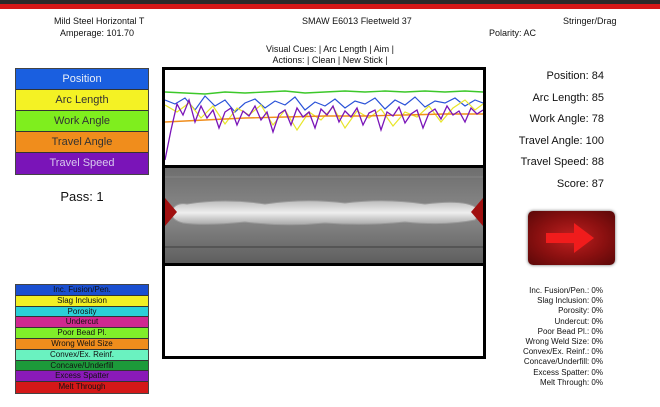  What do you see at coordinates (590, 21) in the screenshot?
I see `technique-label: Stringer/Drag` at bounding box center [590, 21].